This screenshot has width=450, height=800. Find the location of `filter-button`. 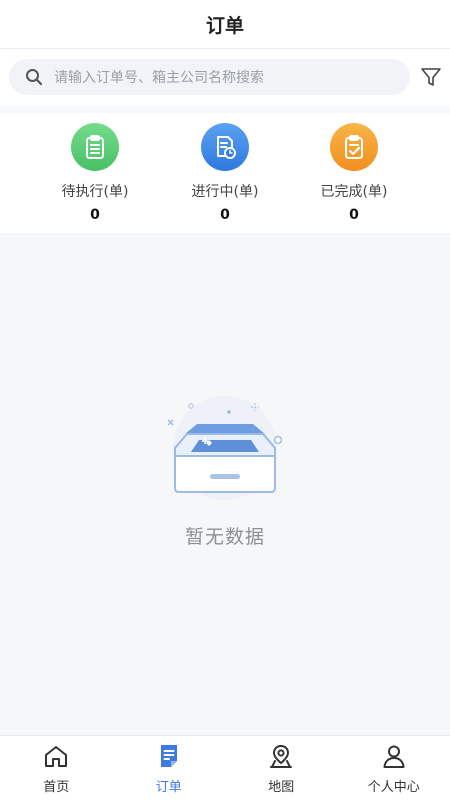

filter-button is located at coordinates (431, 77).